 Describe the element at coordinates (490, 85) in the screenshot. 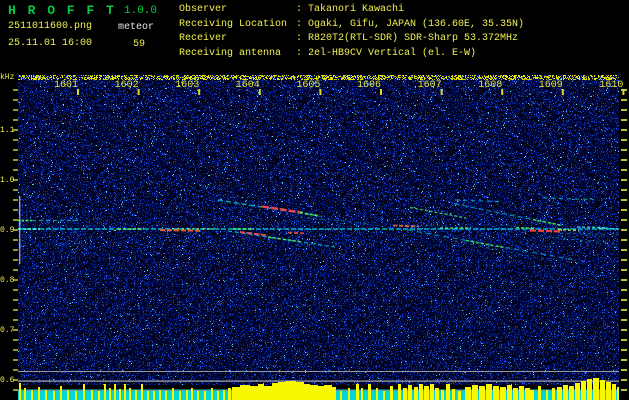

I see `time-label: 1608` at that location.